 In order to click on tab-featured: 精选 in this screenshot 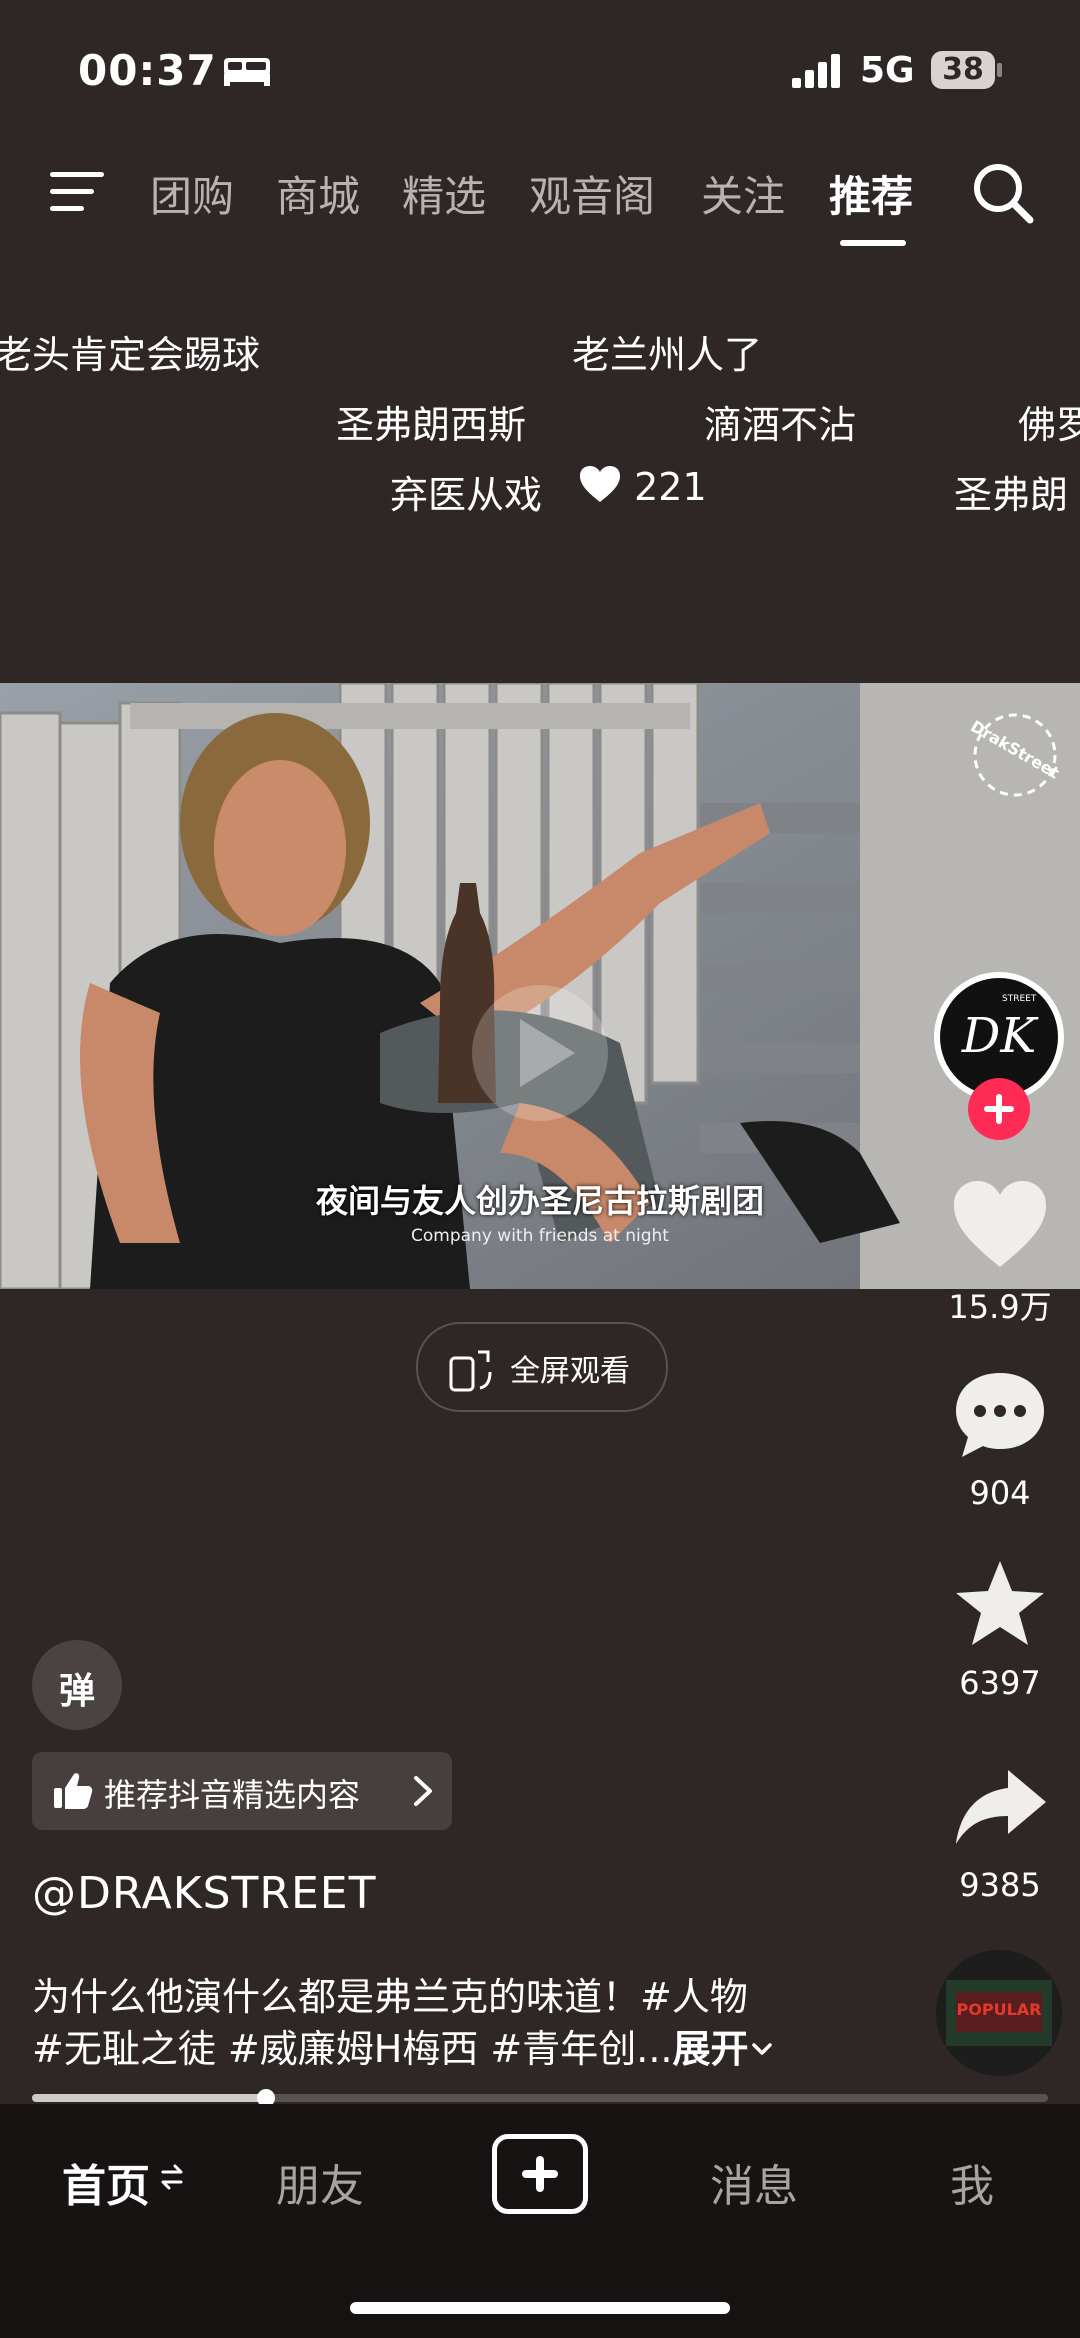, I will do `click(444, 193)`.